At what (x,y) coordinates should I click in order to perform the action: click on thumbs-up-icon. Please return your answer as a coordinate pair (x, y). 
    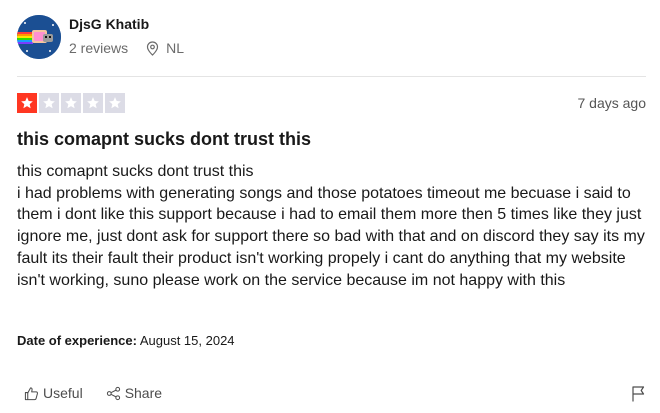
    Looking at the image, I should click on (31, 393).